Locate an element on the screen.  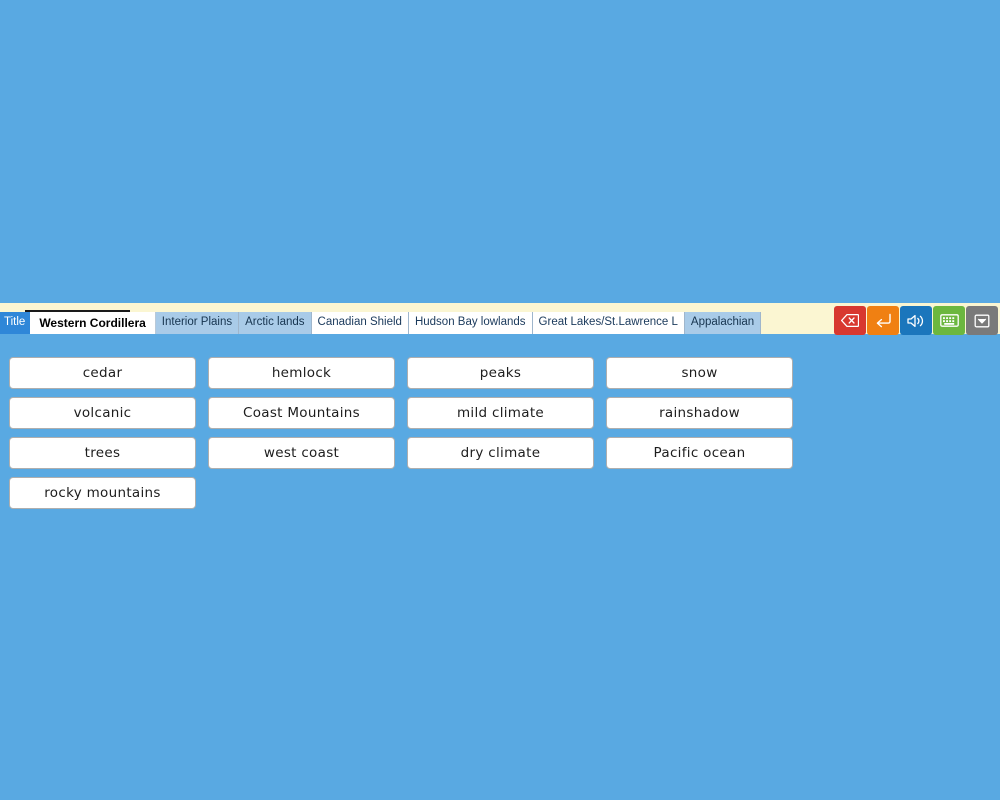
keyboard-icon is located at coordinates (949, 320).